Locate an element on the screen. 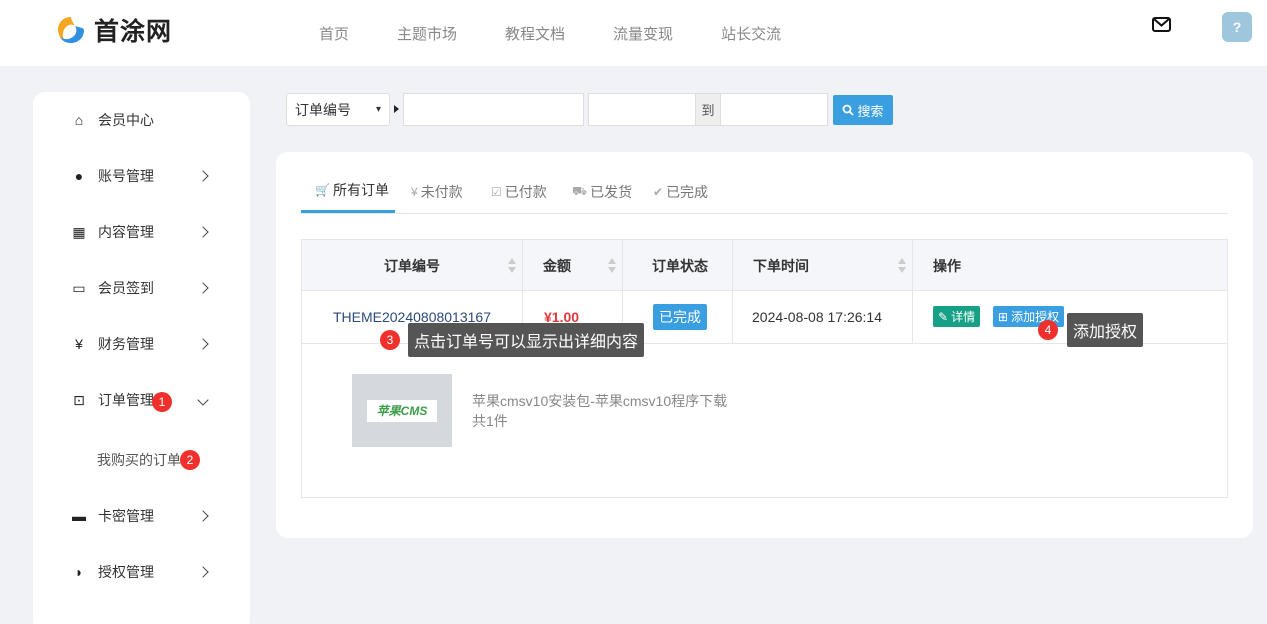 This screenshot has width=1267, height=624. tab-all-orders: 🛒 所有订单 is located at coordinates (348, 191).